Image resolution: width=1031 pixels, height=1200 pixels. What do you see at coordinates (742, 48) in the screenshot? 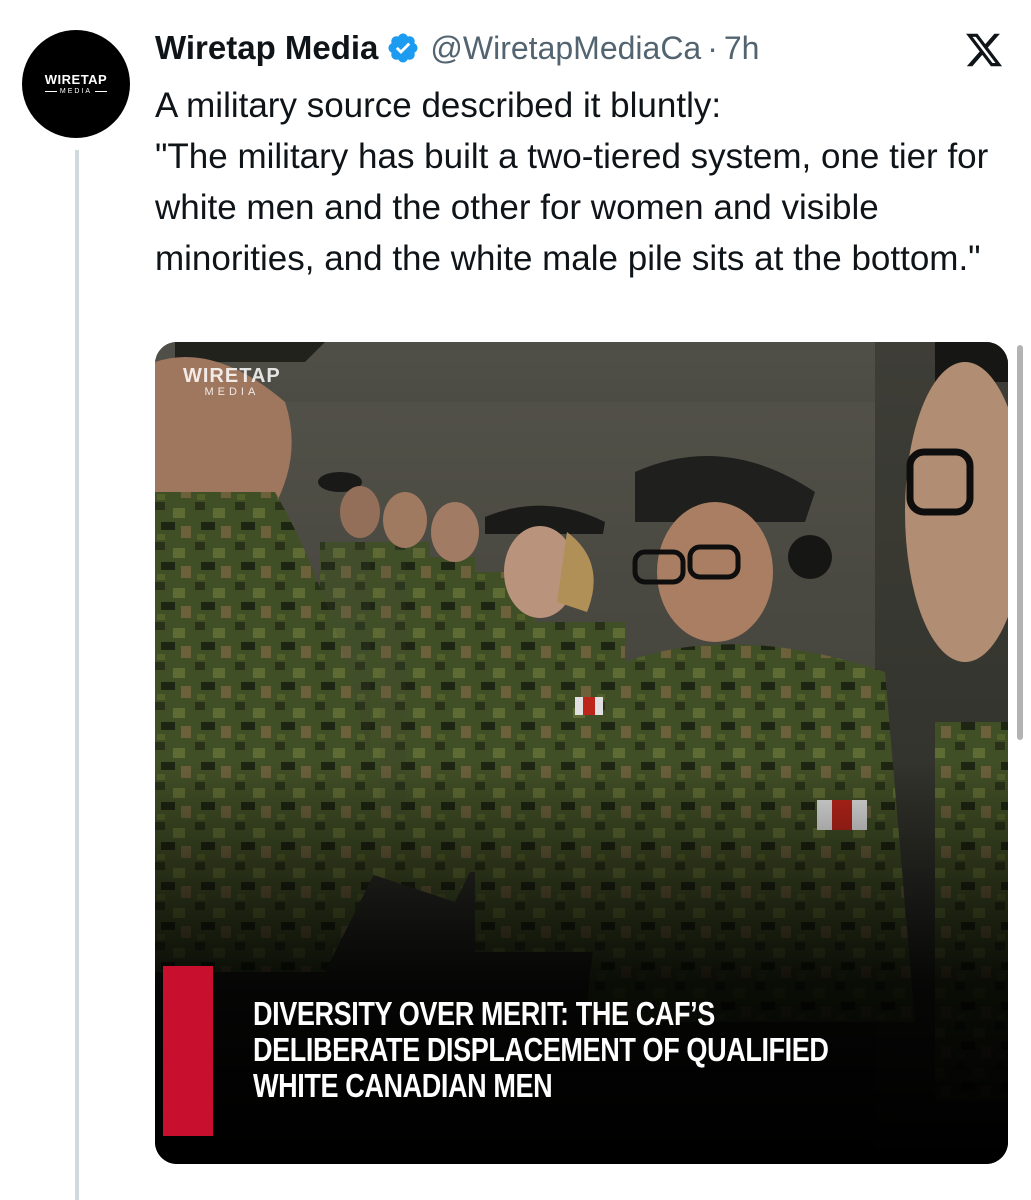
I see `timestamp: 7h` at bounding box center [742, 48].